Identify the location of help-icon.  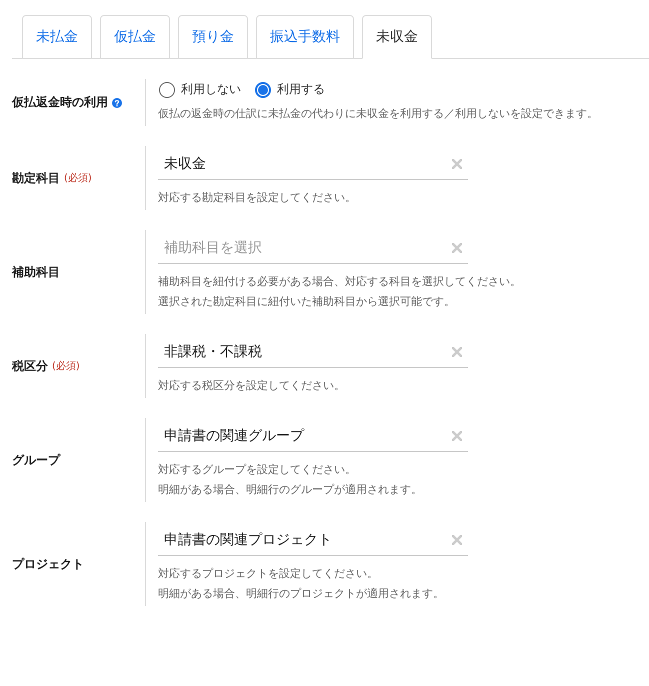
(117, 103).